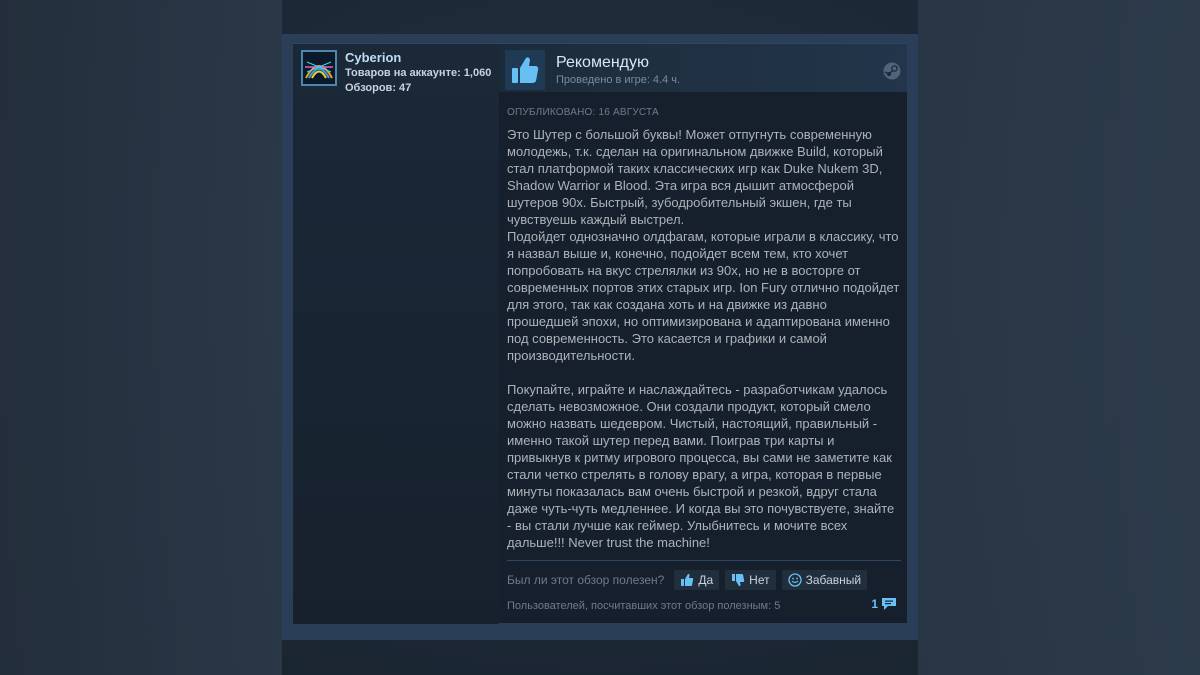 The image size is (1200, 675). I want to click on helpful-question: Был ли этот обзор полезен?, so click(586, 580).